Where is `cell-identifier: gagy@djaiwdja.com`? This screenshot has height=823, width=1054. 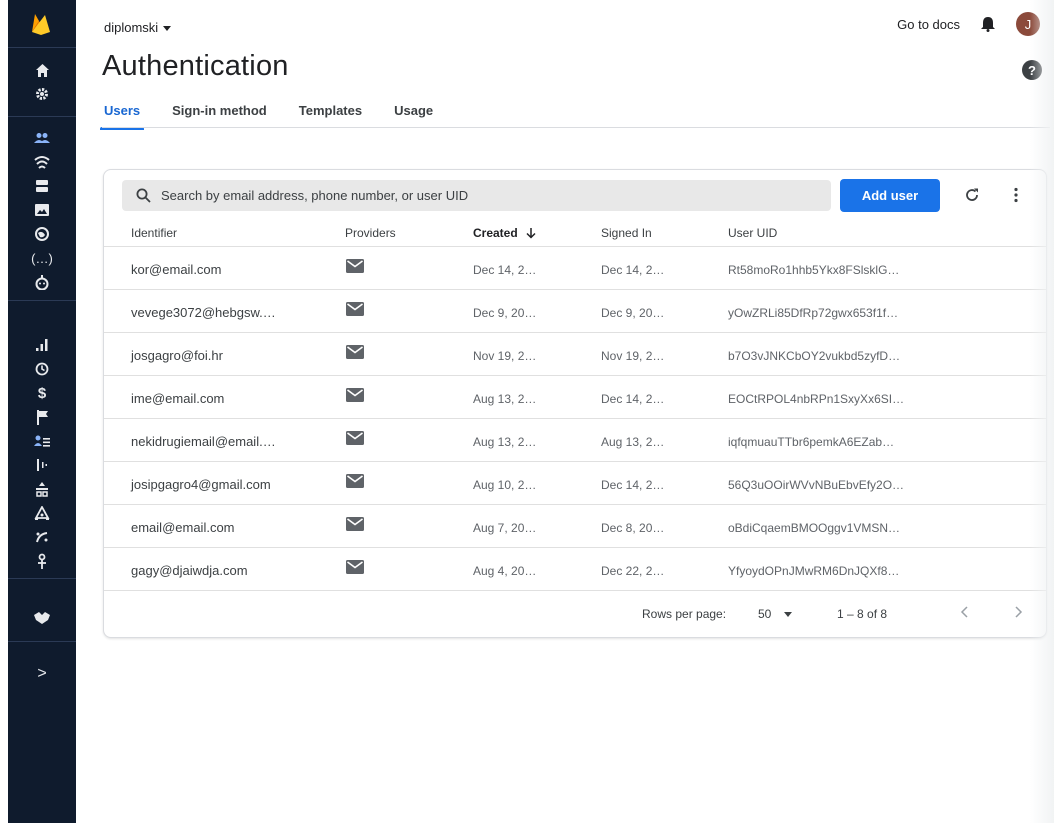
cell-identifier: gagy@djaiwdja.com is located at coordinates (189, 570).